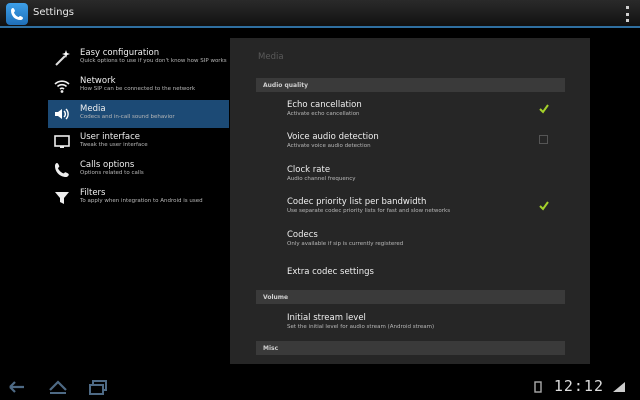 This screenshot has width=640, height=400. What do you see at coordinates (62, 198) in the screenshot?
I see `filter-icon` at bounding box center [62, 198].